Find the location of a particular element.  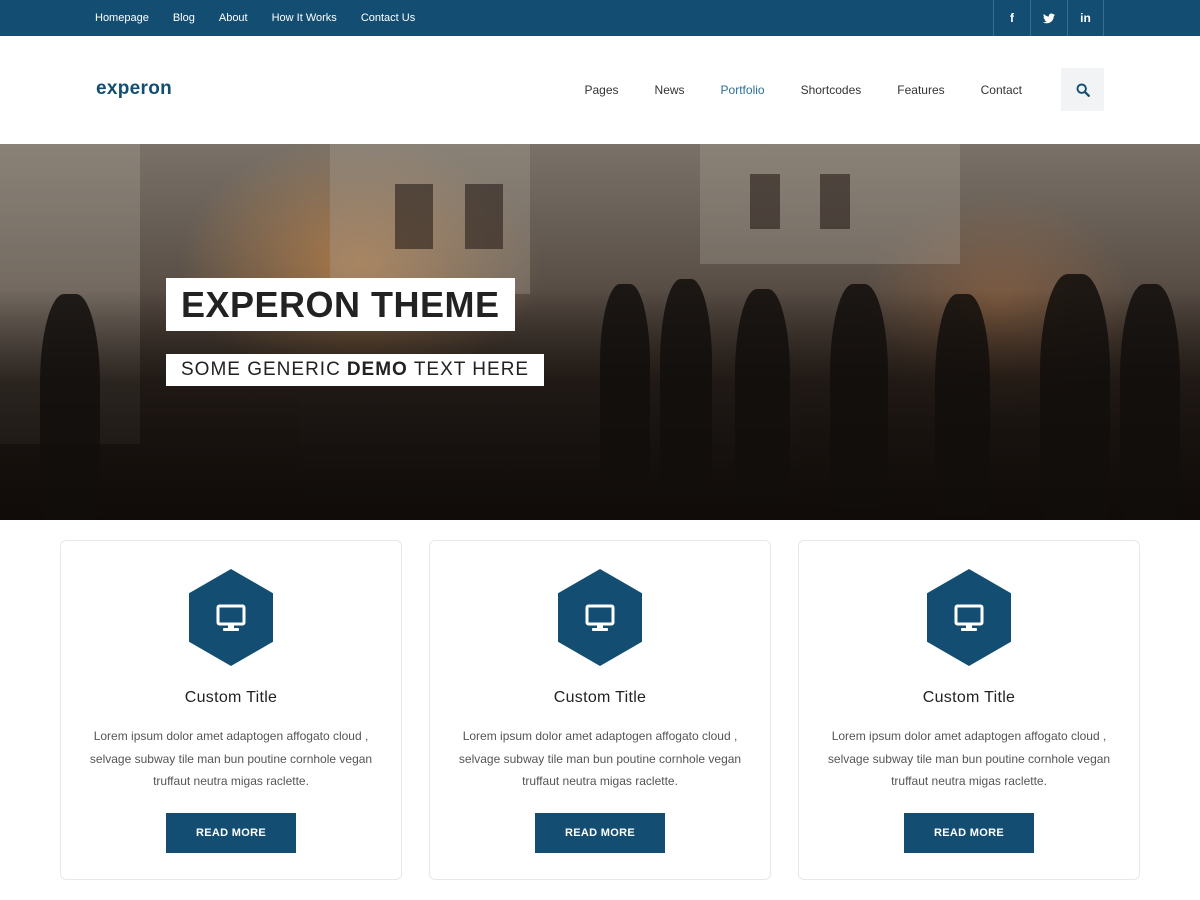

nav-features: Features is located at coordinates (920, 90).